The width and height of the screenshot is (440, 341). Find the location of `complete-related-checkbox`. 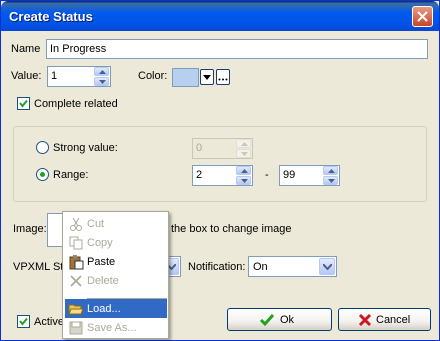

complete-related-checkbox is located at coordinates (23, 103).